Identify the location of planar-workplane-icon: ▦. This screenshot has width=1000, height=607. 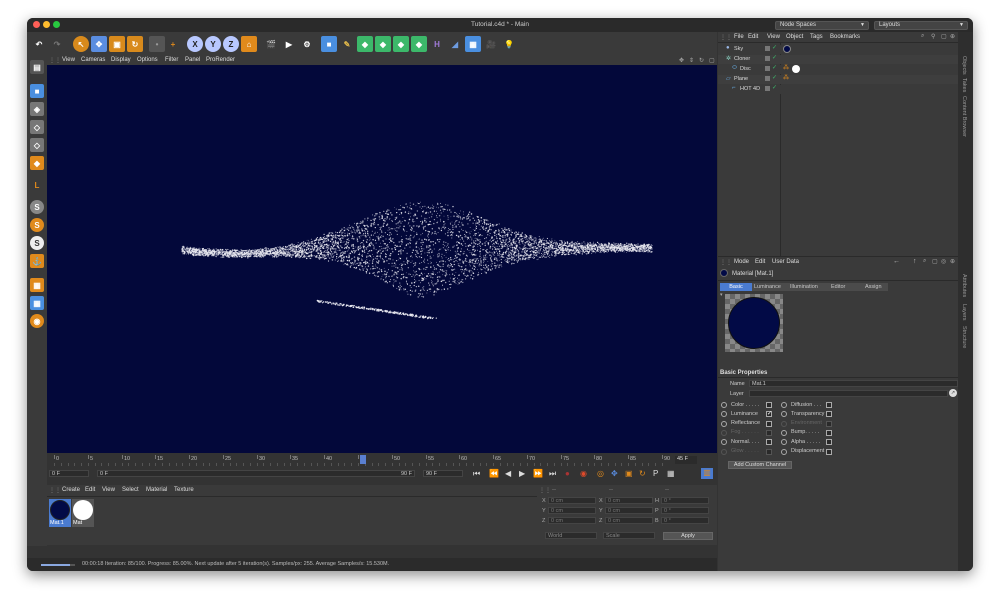
(37, 303).